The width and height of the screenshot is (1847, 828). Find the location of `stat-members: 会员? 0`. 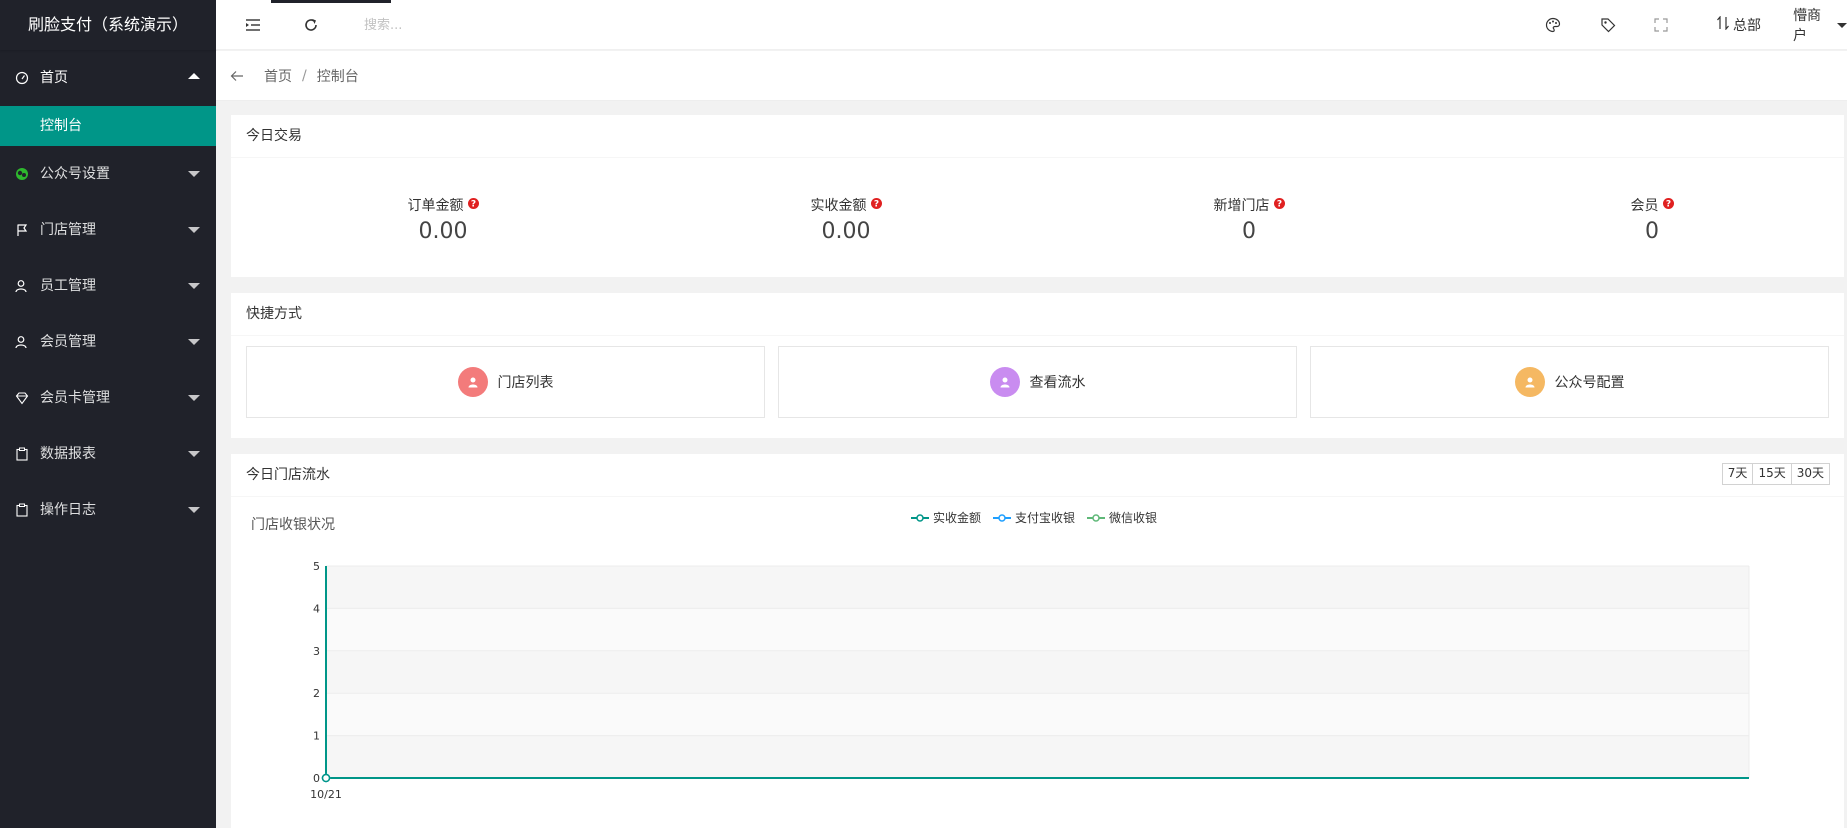

stat-members: 会员? 0 is located at coordinates (1652, 219).